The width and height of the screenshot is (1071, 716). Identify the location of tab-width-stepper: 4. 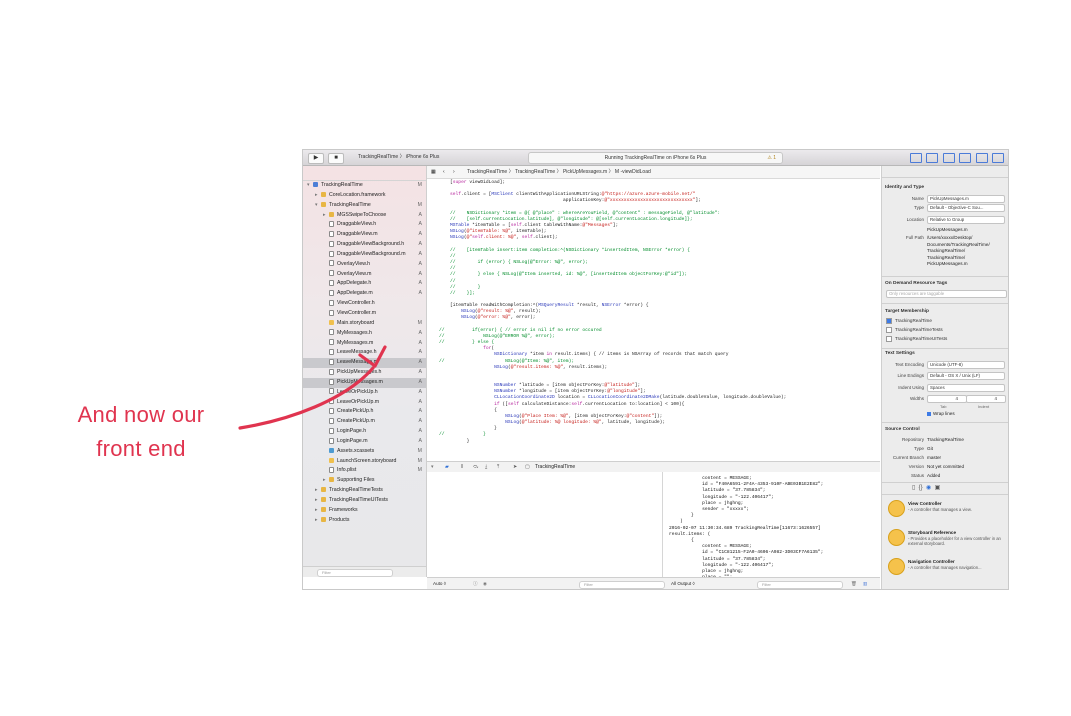
(947, 399).